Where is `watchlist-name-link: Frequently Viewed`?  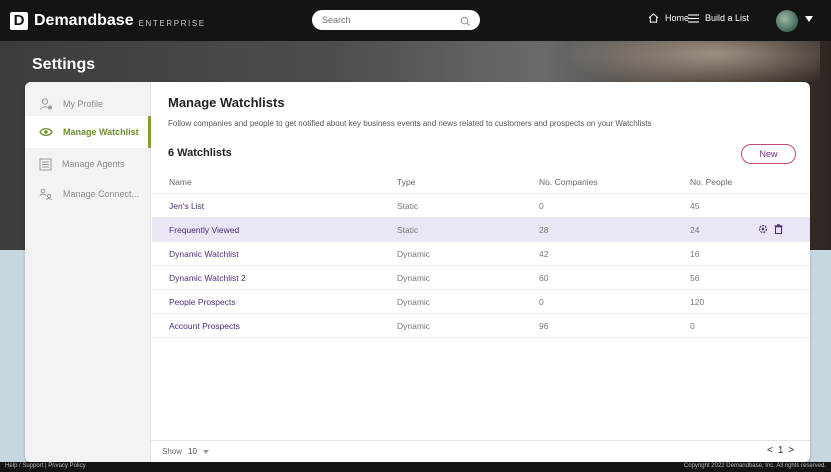
watchlist-name-link: Frequently Viewed is located at coordinates (204, 230).